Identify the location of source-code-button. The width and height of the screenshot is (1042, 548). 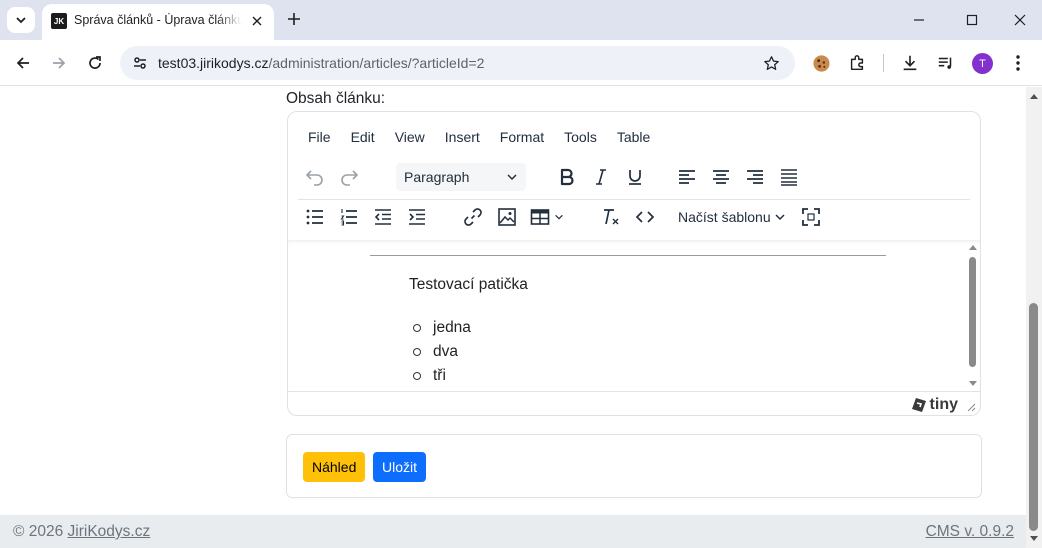
(645, 217).